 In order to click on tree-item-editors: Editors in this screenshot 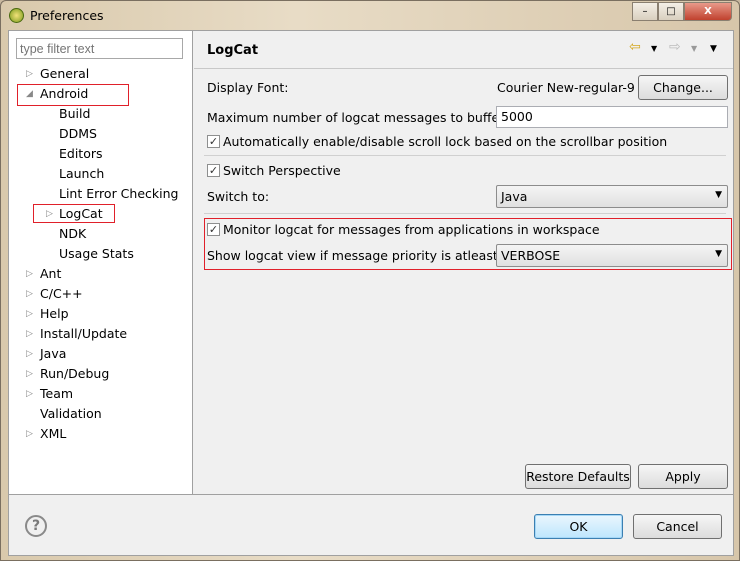, I will do `click(81, 154)`.